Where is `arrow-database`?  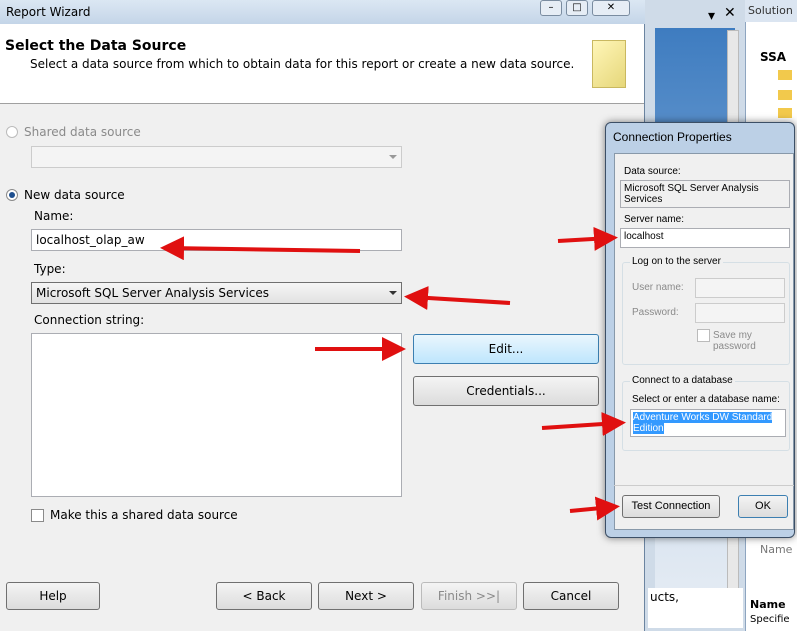
arrow-database is located at coordinates (583, 424).